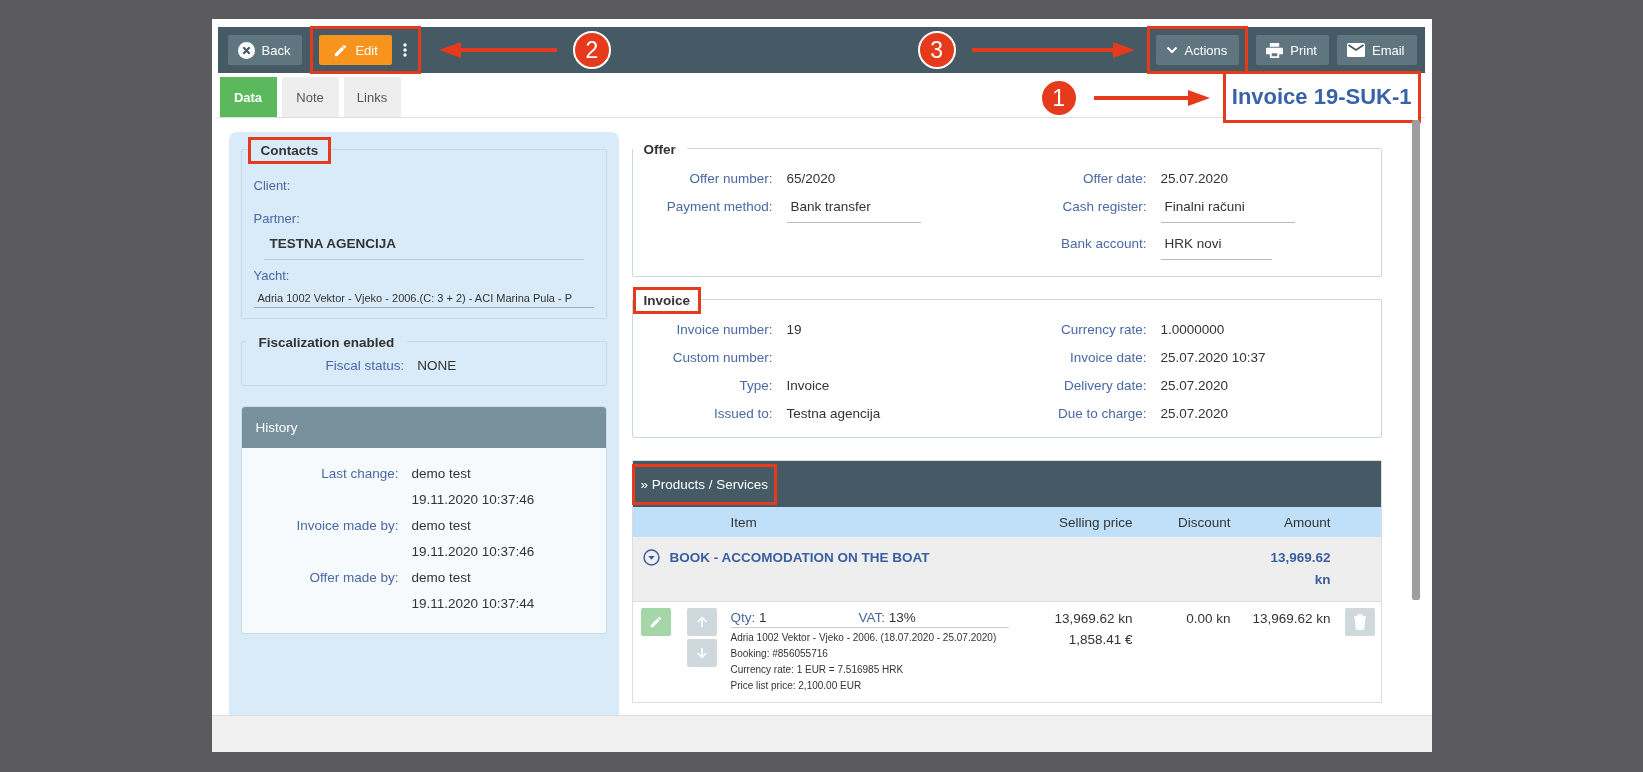  What do you see at coordinates (1292, 50) in the screenshot?
I see `print-button: Print` at bounding box center [1292, 50].